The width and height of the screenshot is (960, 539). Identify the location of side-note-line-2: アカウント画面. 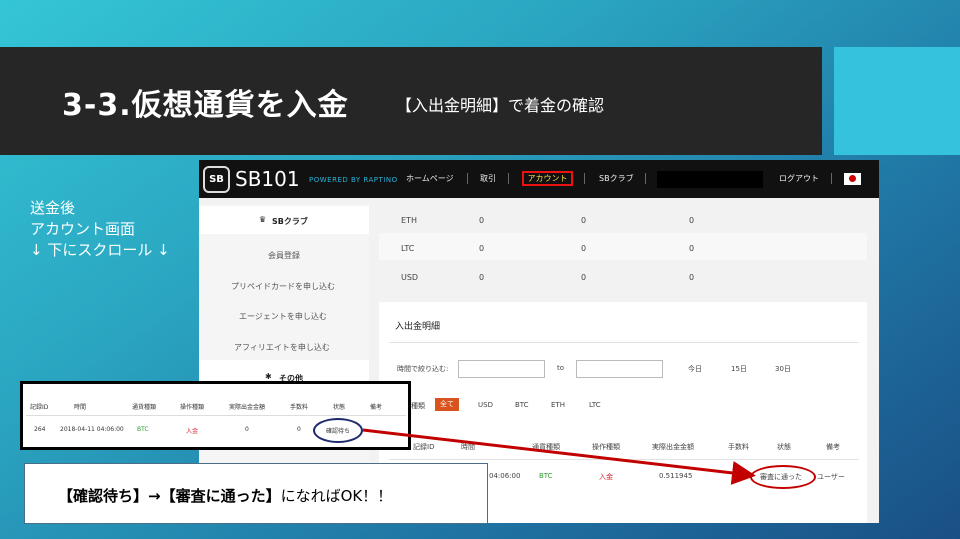
(83, 229).